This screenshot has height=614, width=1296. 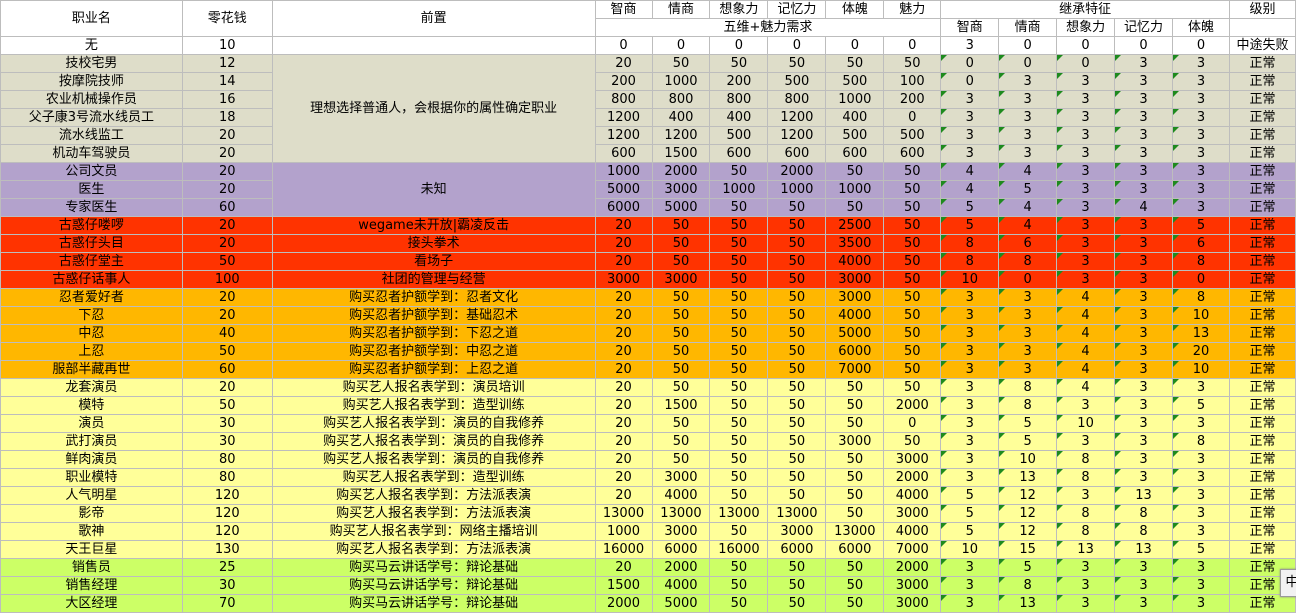 I want to click on cell-req-value: 7000, so click(x=855, y=369).